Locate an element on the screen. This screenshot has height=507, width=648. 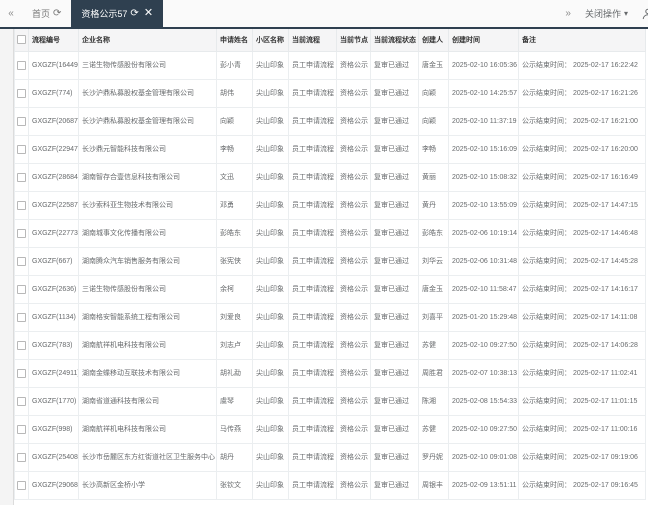
table-cell: 2025-02-09 13:51:11 is located at coordinates (483, 485).